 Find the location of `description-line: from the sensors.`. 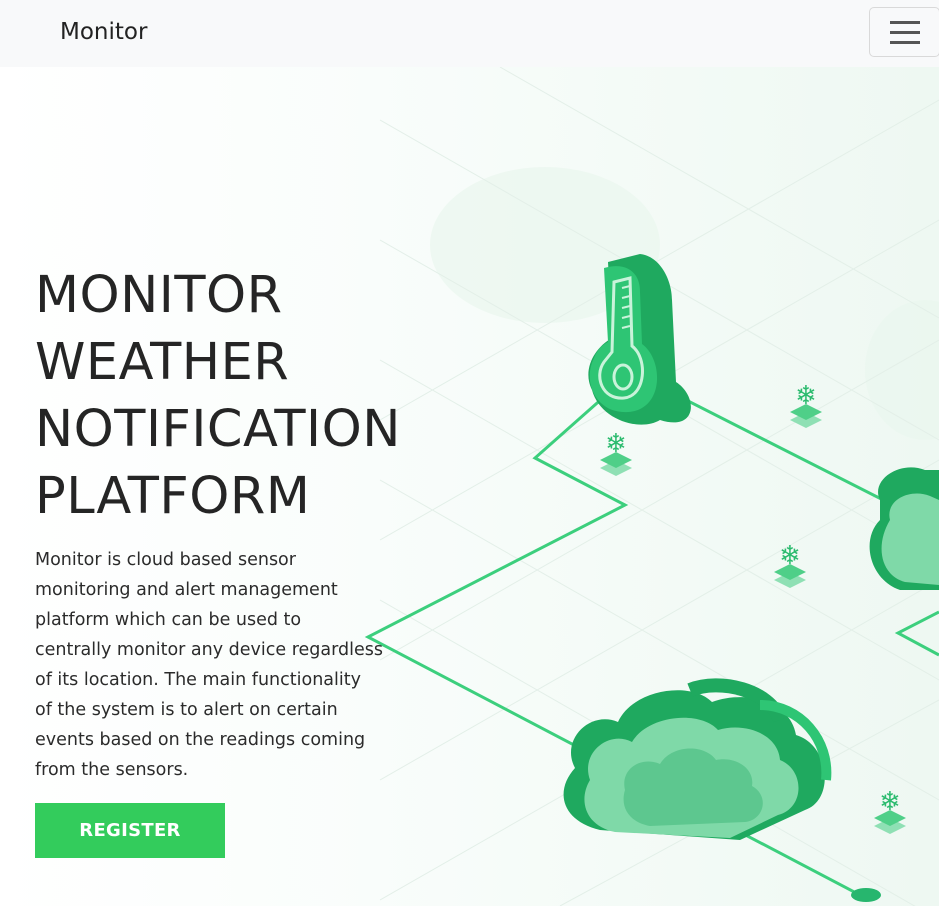

description-line: from the sensors. is located at coordinates (112, 770).